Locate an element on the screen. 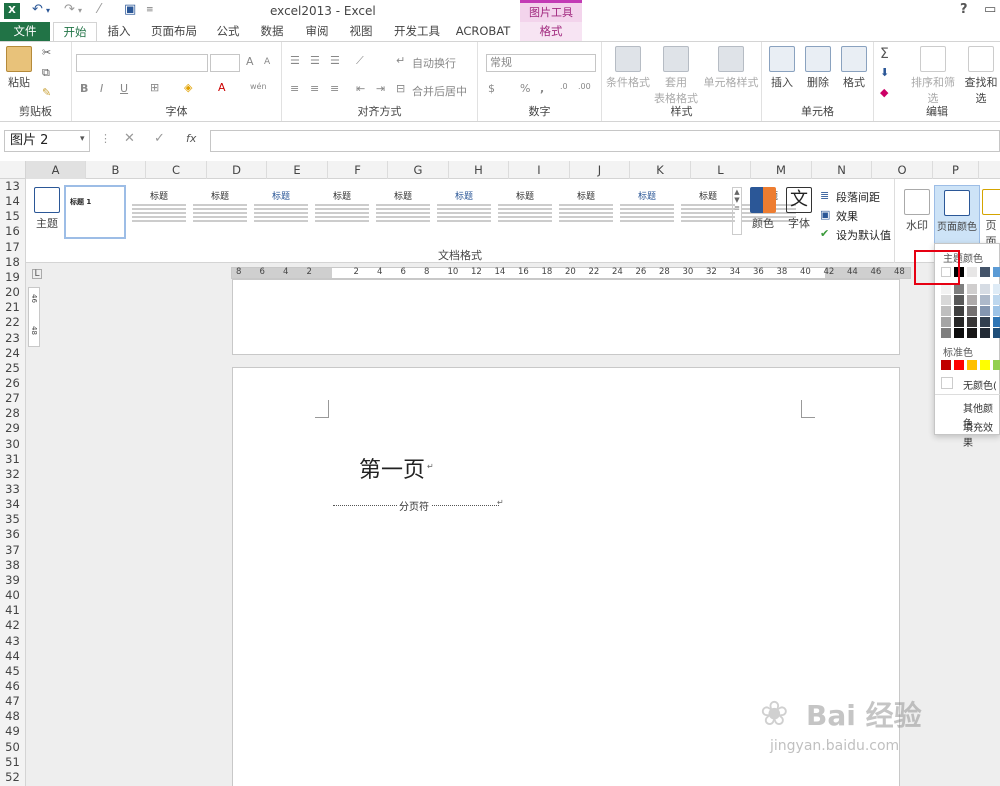 Image resolution: width=1000 pixels, height=786 pixels. font-color-icon: A is located at coordinates (222, 87).